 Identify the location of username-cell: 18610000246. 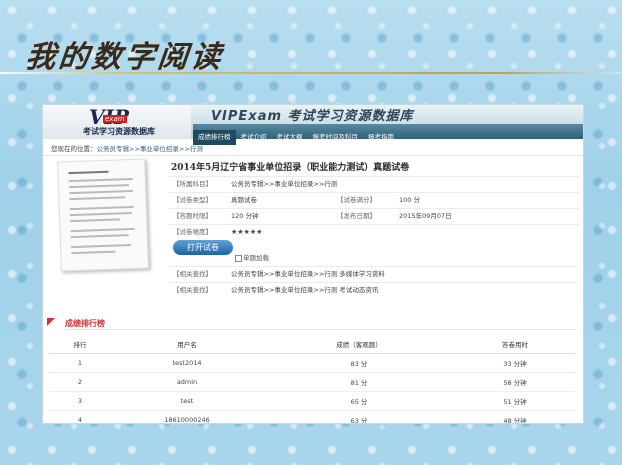
(187, 416).